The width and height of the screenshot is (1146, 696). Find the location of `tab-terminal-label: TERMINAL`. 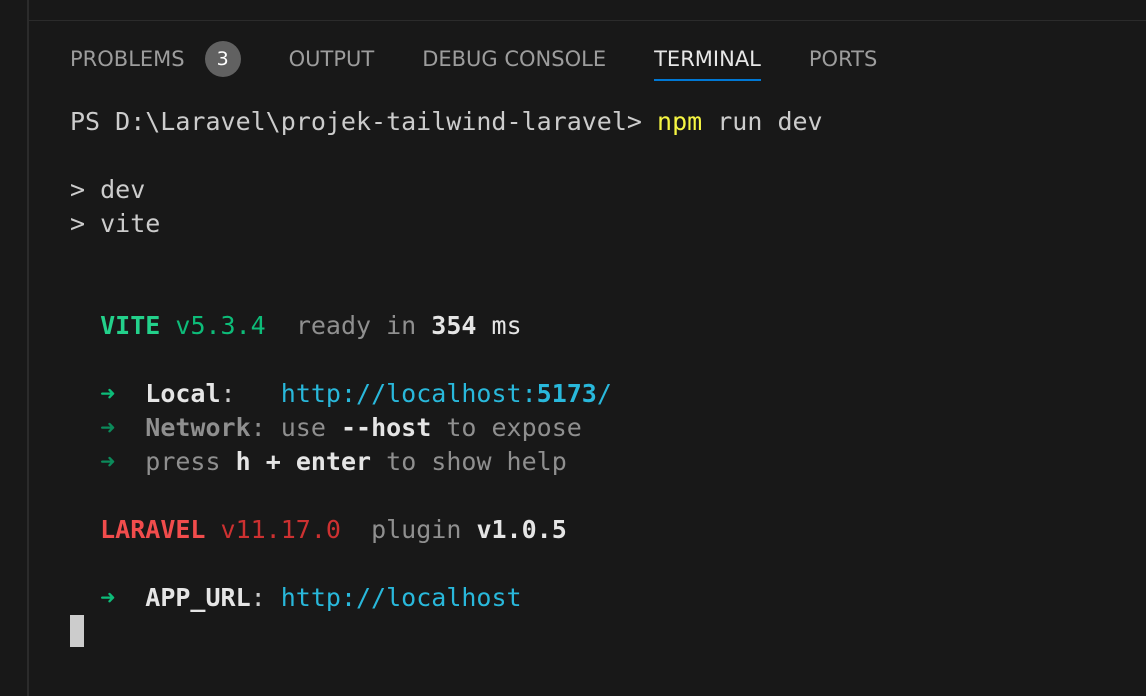

tab-terminal-label: TERMINAL is located at coordinates (707, 59).